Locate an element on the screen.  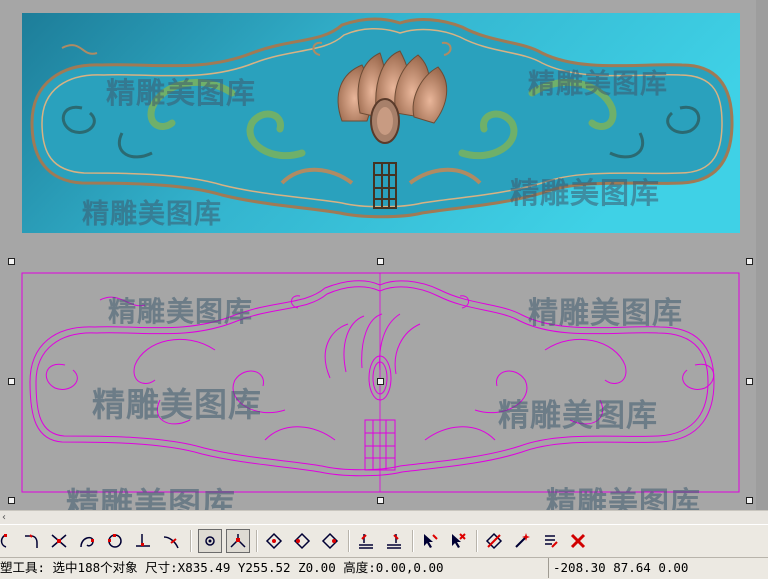
selection-handle-top-center is located at coordinates (380, 261).